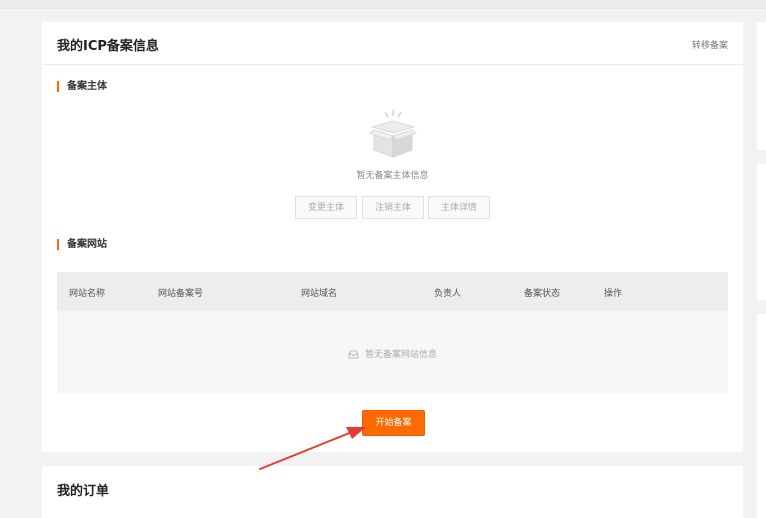 This screenshot has height=518, width=766. What do you see at coordinates (353, 356) in the screenshot?
I see `empty-tray-icon` at bounding box center [353, 356].